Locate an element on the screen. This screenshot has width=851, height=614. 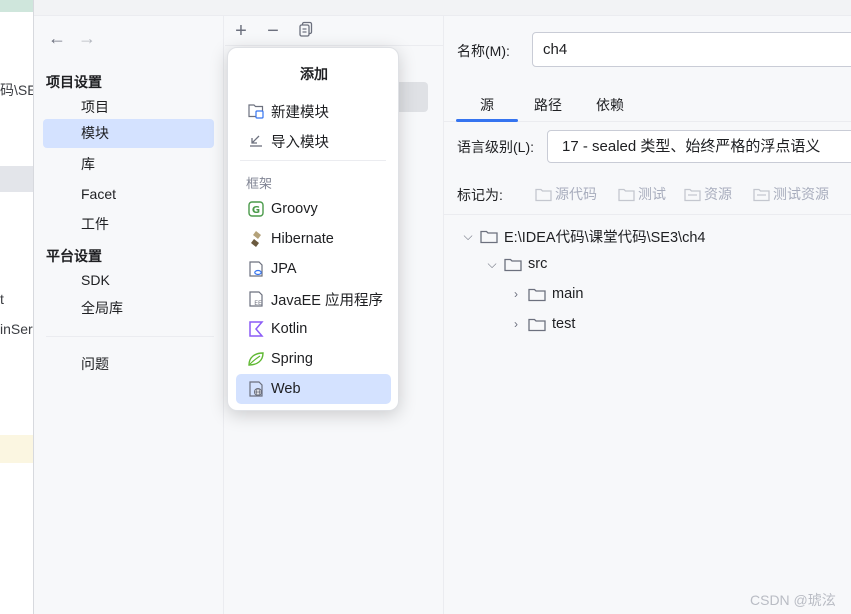
menu-item-spring: Spring is located at coordinates (313, 359).